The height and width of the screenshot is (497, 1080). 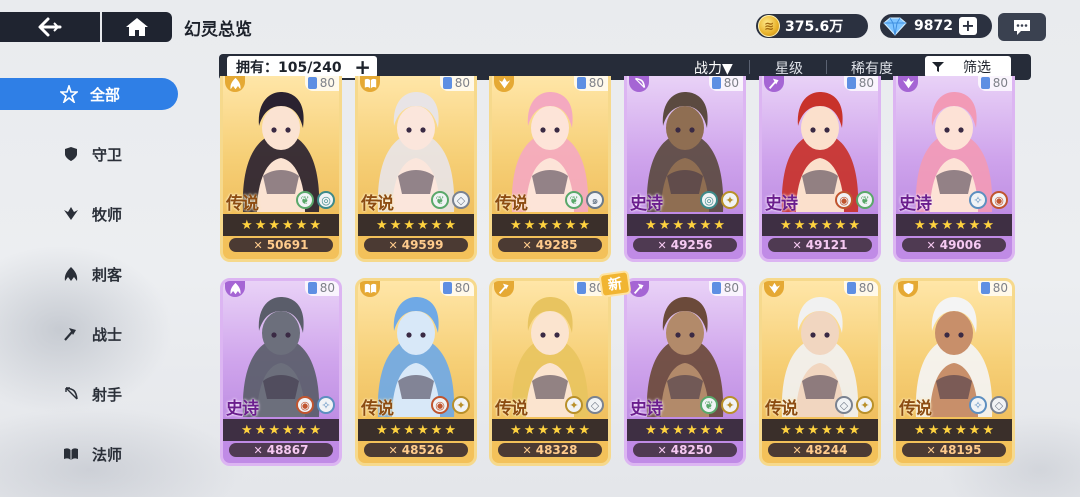 What do you see at coordinates (71, 394) in the screenshot?
I see `bow-icon` at bounding box center [71, 394].